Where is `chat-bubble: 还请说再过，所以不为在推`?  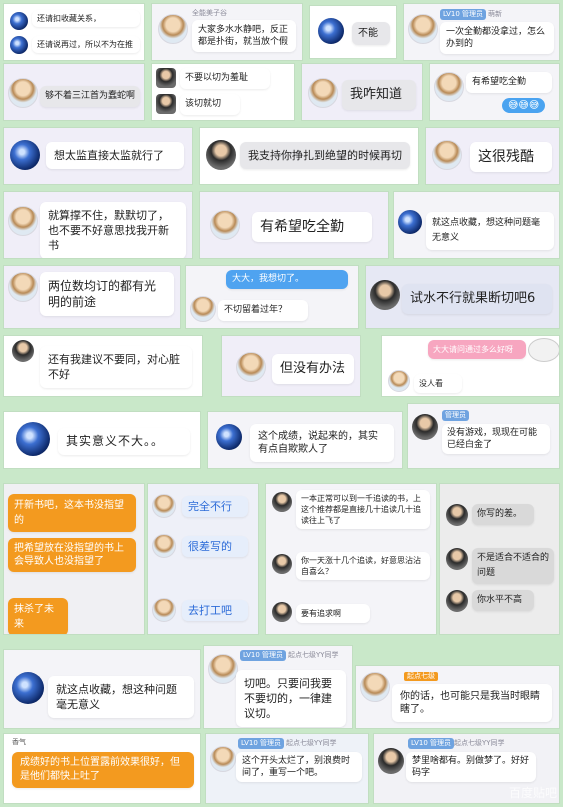
chat-bubble: 还请说再过，所以不为在推 is located at coordinates (86, 44).